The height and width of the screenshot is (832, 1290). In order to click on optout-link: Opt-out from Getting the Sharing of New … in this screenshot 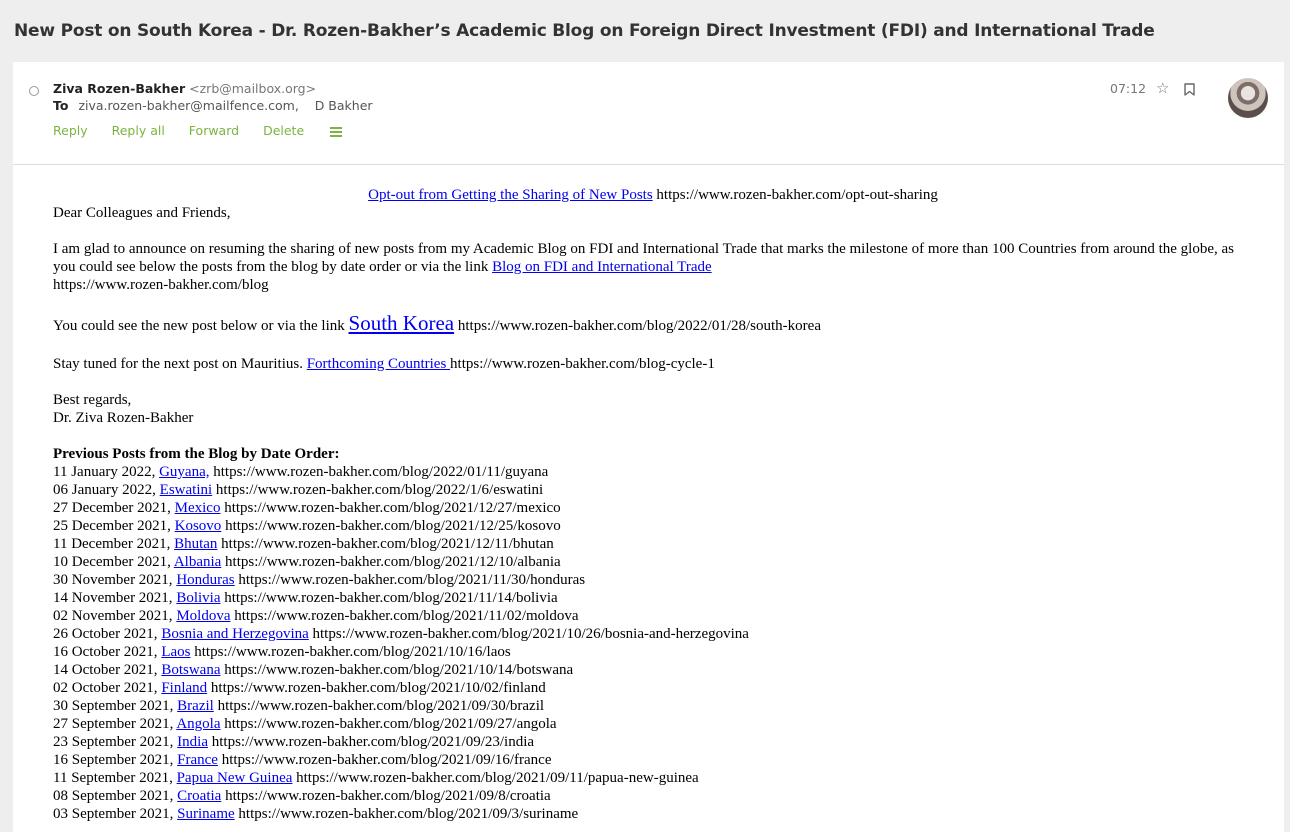, I will do `click(510, 195)`.